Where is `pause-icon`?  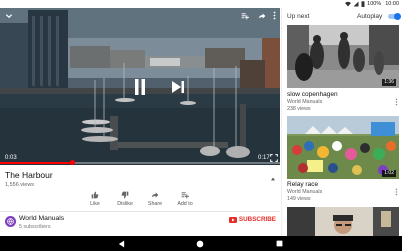
pause-icon is located at coordinates (140, 87).